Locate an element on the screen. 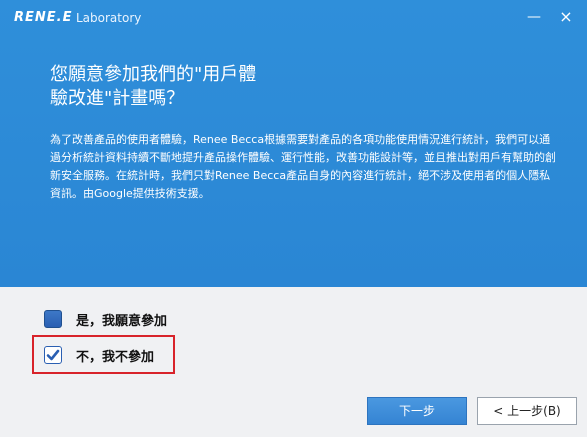 This screenshot has height=437, width=587. option-yes: 是，我願意參加 is located at coordinates (105, 319).